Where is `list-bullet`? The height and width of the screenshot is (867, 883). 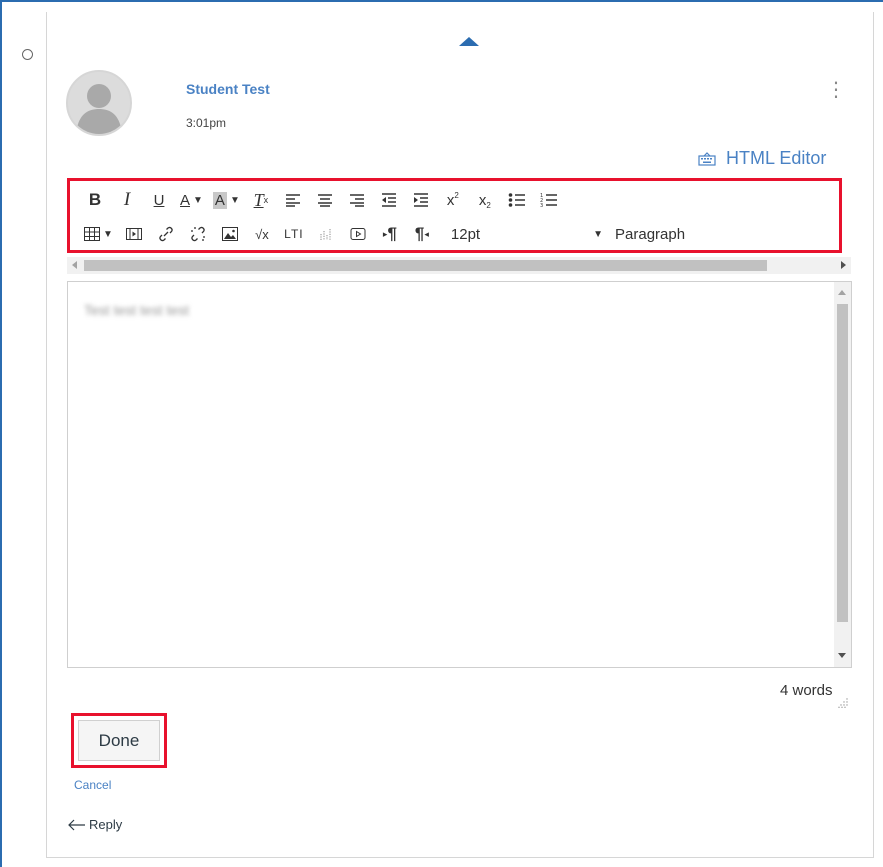
list-bullet is located at coordinates (27, 54).